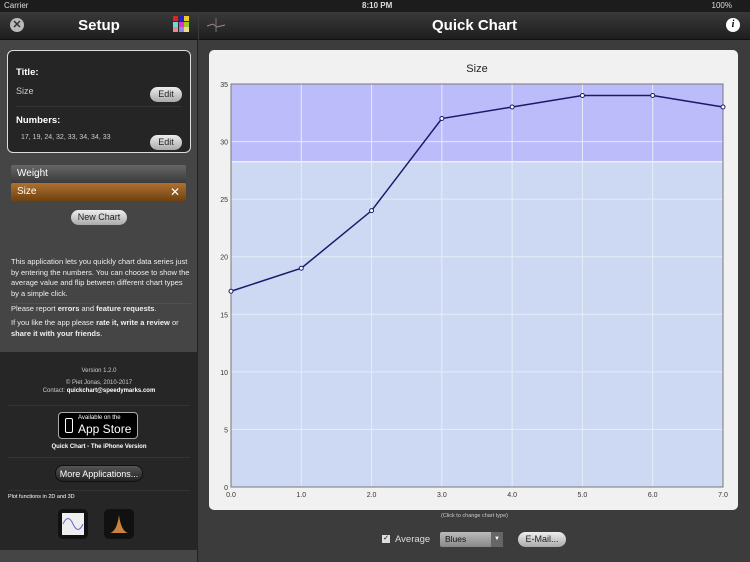 The image size is (750, 562). Describe the element at coordinates (413, 539) in the screenshot. I see `average-label: Average` at that location.